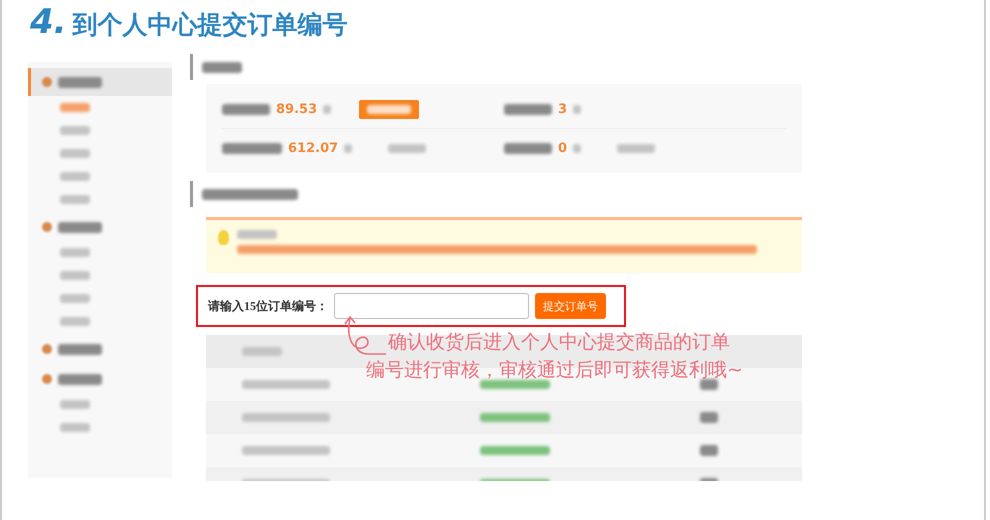 The height and width of the screenshot is (520, 990). Describe the element at coordinates (554, 370) in the screenshot. I see `annotation-text: 编号进行审核，审核通过后即可获得返利哦~` at that location.